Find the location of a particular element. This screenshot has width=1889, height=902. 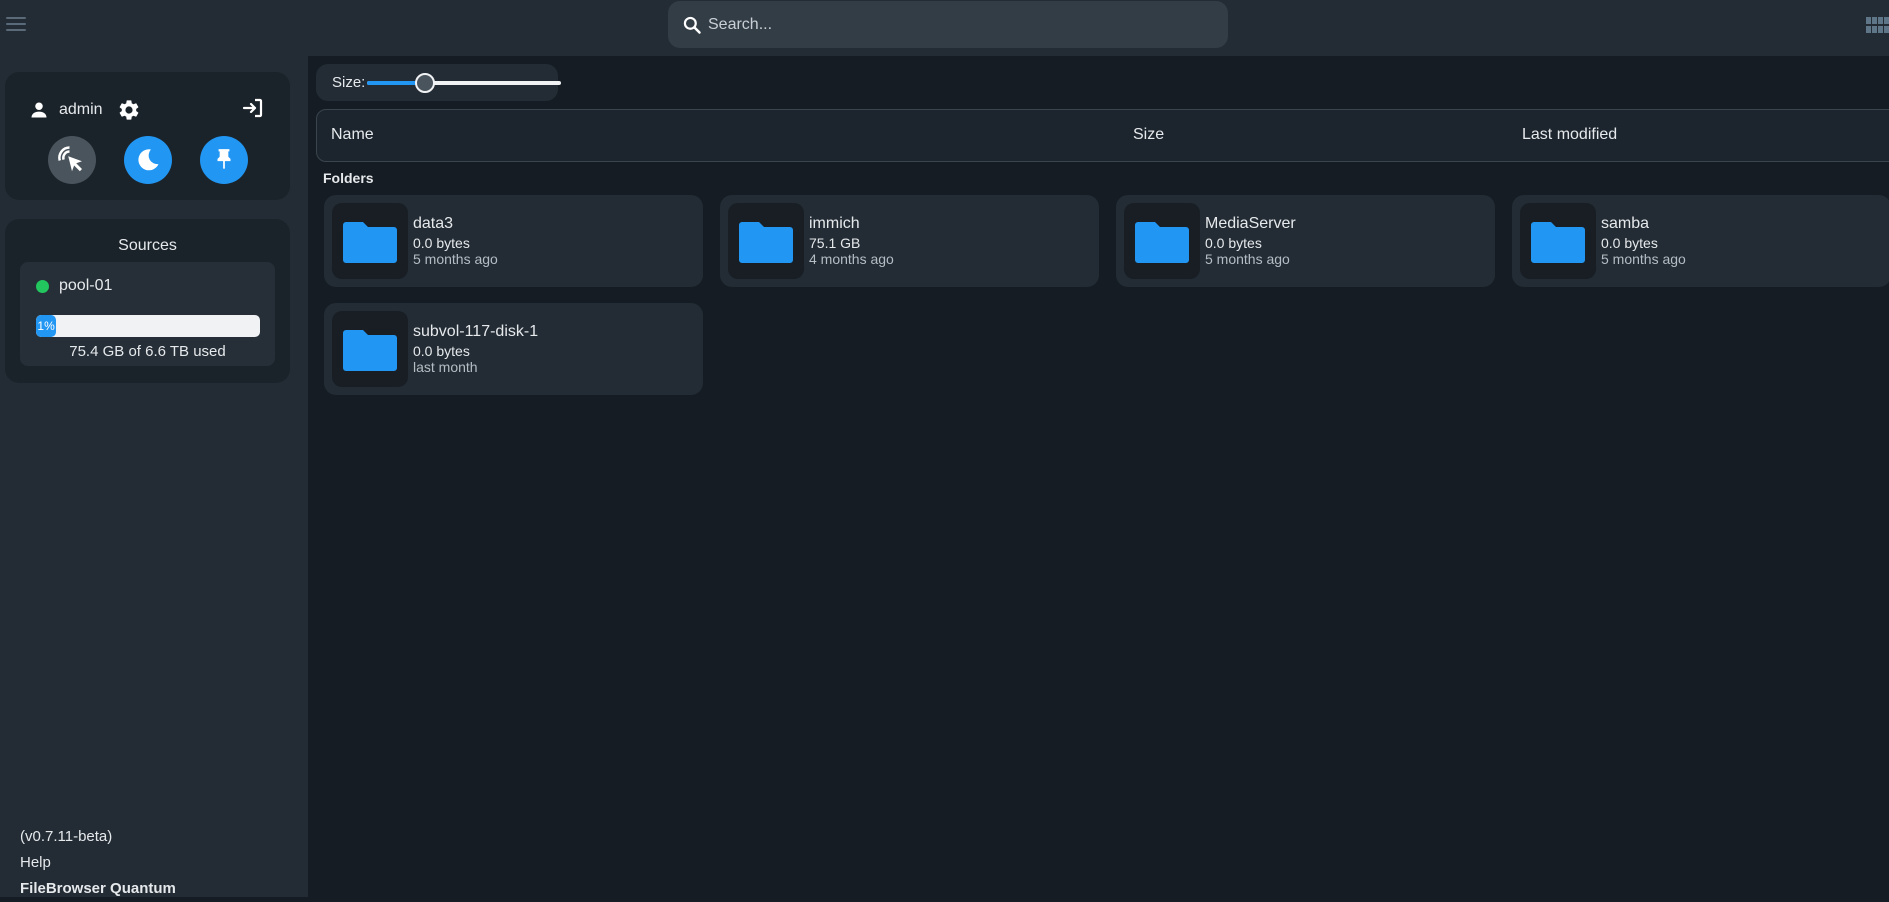

folders-section-label: Folders is located at coordinates (348, 178).